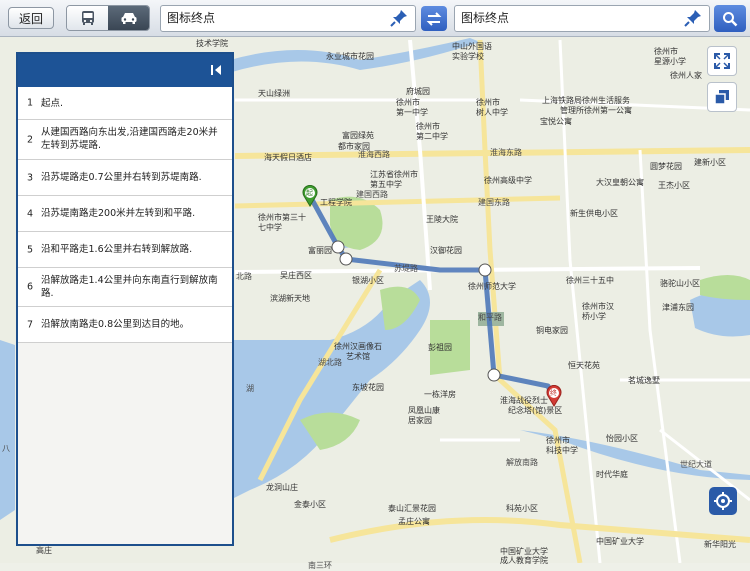  What do you see at coordinates (270, 227) in the screenshot?
I see `poi-label: 七中学` at bounding box center [270, 227].